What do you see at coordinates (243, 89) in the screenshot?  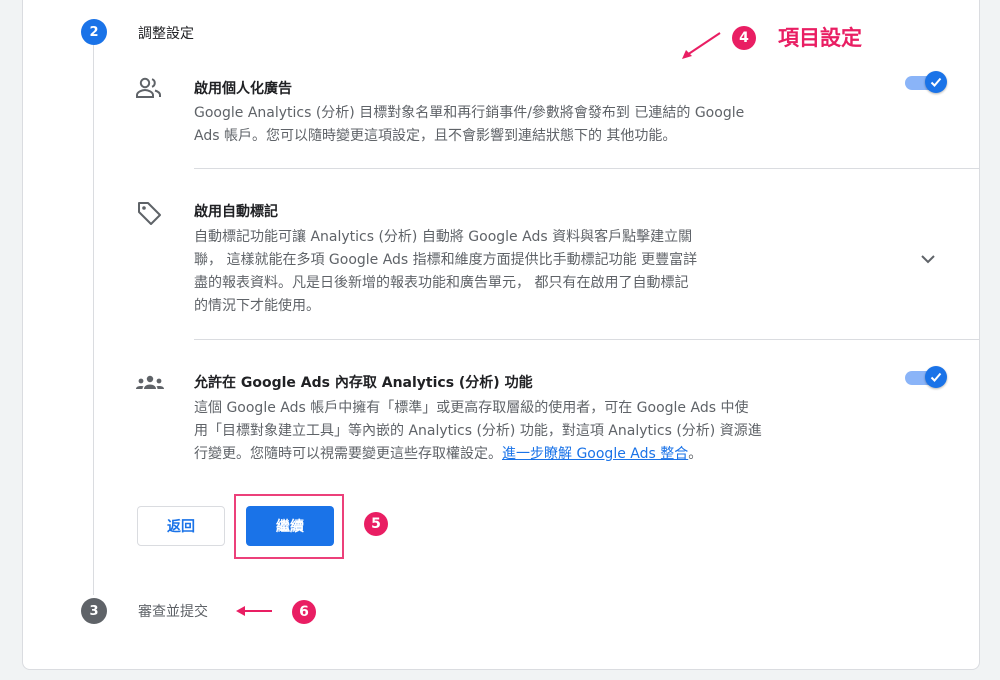 I see `section-title: 啟用個人化廣告` at bounding box center [243, 89].